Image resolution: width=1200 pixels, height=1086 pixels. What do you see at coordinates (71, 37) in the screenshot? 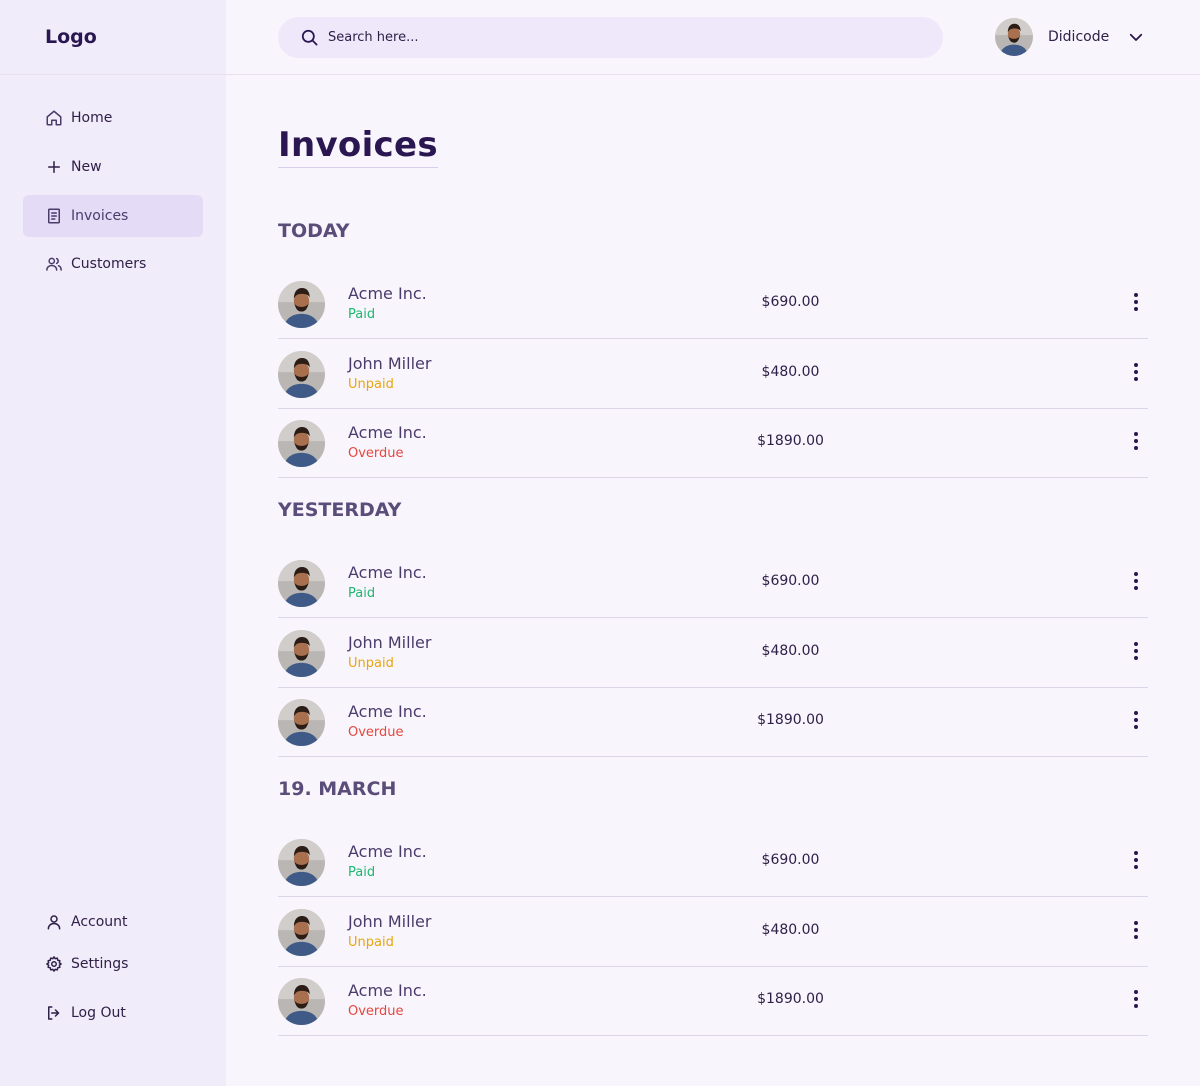
I see `logo: Logo` at bounding box center [71, 37].